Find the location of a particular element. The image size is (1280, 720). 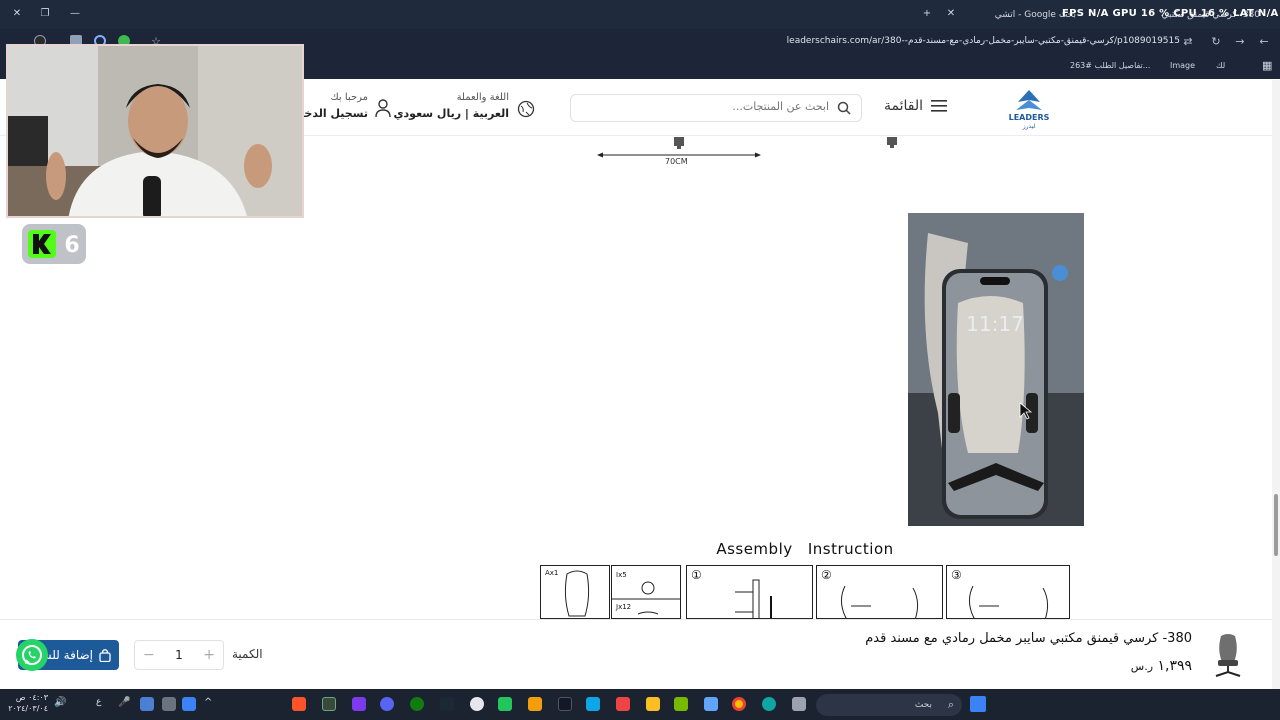

product-video: 11:17 is located at coordinates (996, 369).